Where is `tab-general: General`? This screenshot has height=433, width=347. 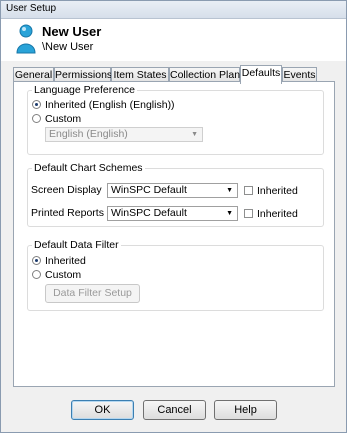 tab-general: General is located at coordinates (33, 74).